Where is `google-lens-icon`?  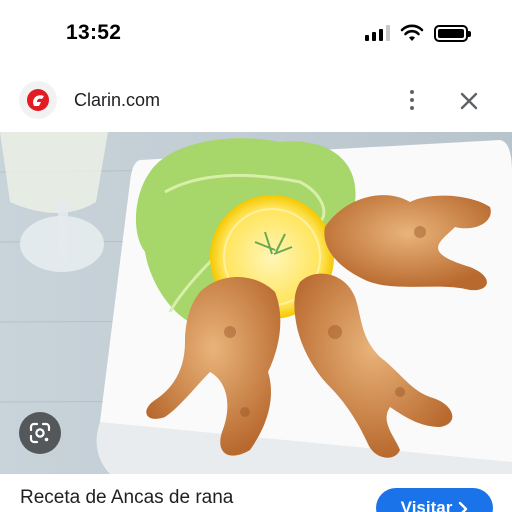 google-lens-icon is located at coordinates (40, 433).